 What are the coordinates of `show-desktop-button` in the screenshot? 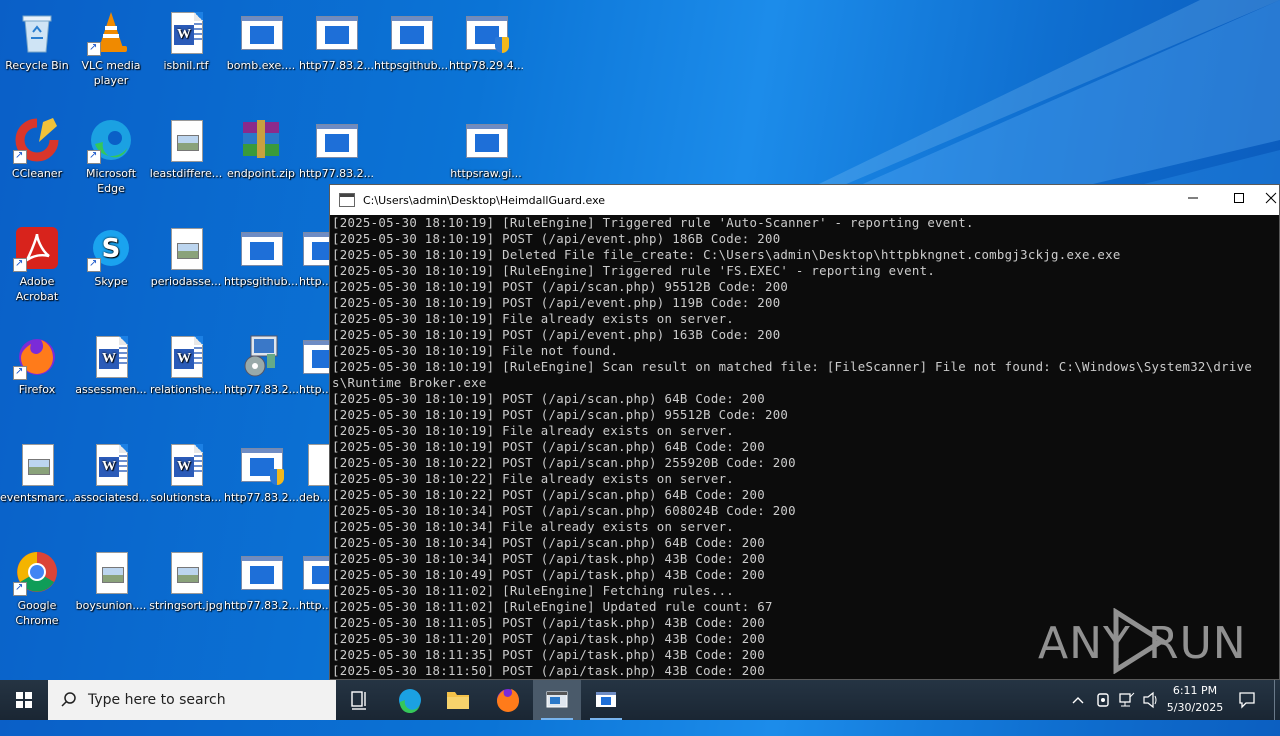 It's located at (1274, 700).